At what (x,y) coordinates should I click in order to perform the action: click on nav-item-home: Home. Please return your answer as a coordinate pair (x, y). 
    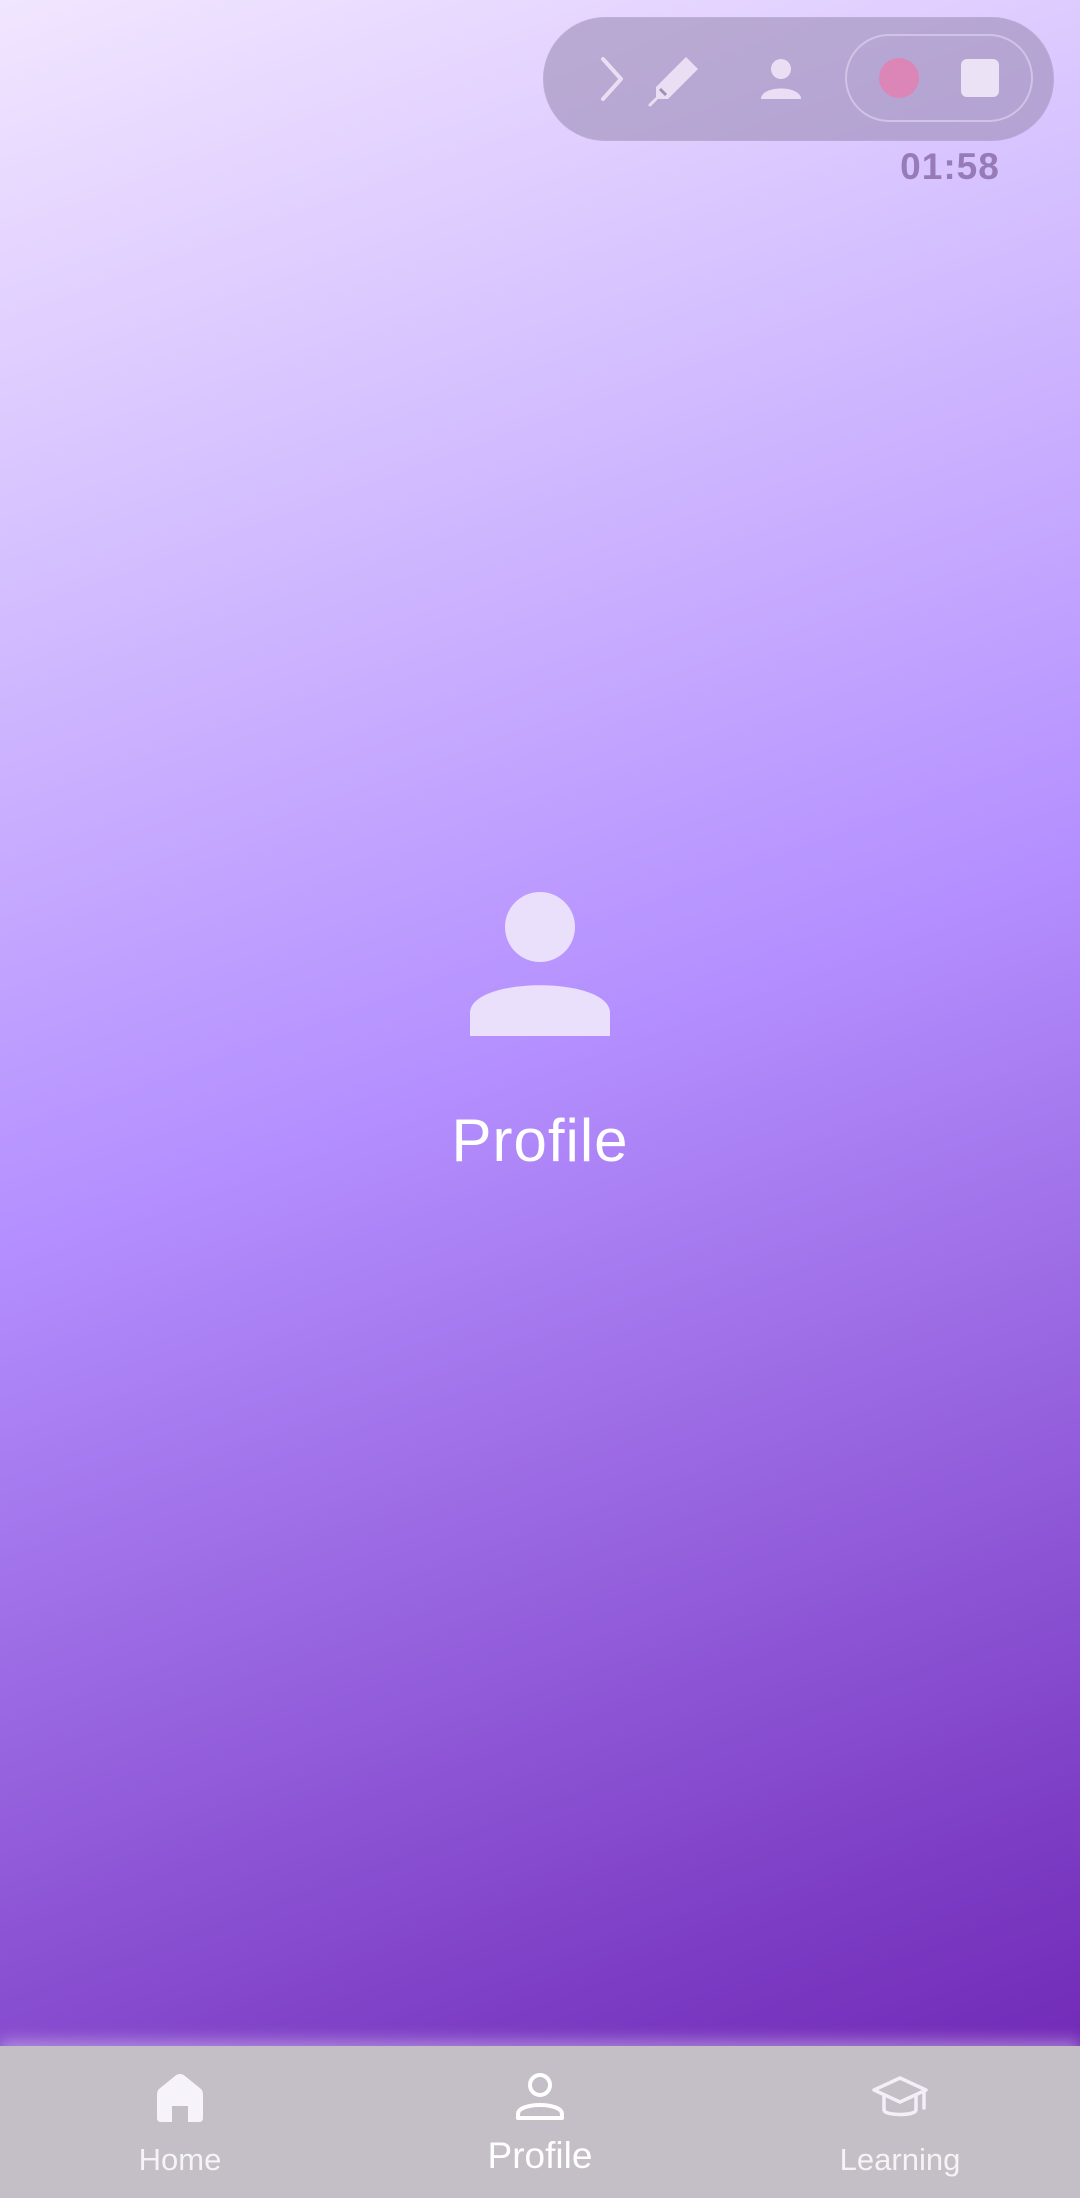
    Looking at the image, I should click on (180, 2122).